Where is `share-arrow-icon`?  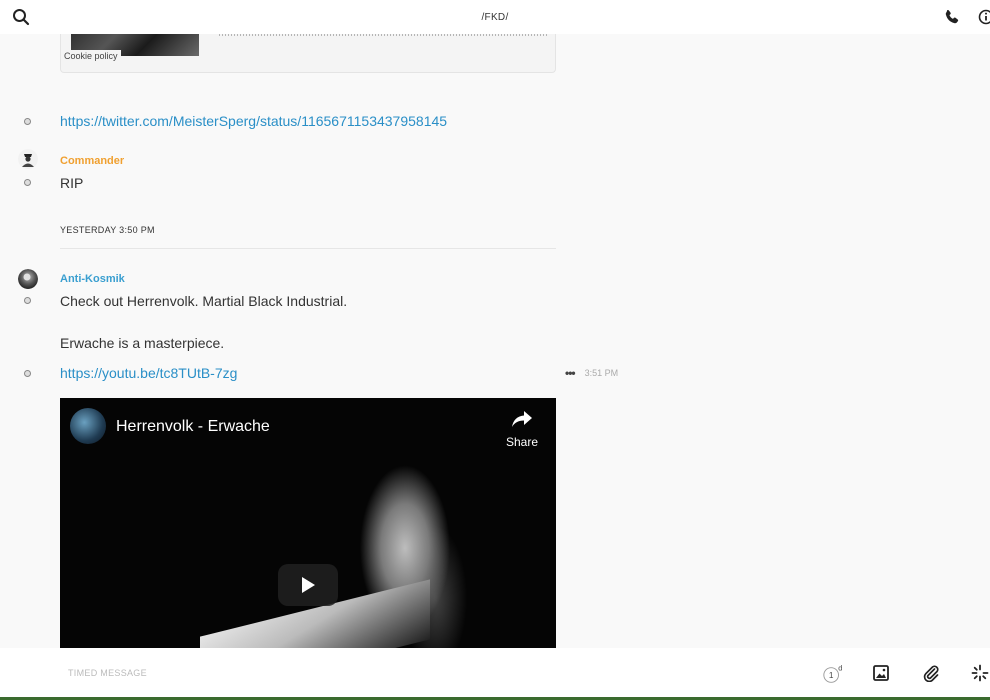 share-arrow-icon is located at coordinates (522, 419).